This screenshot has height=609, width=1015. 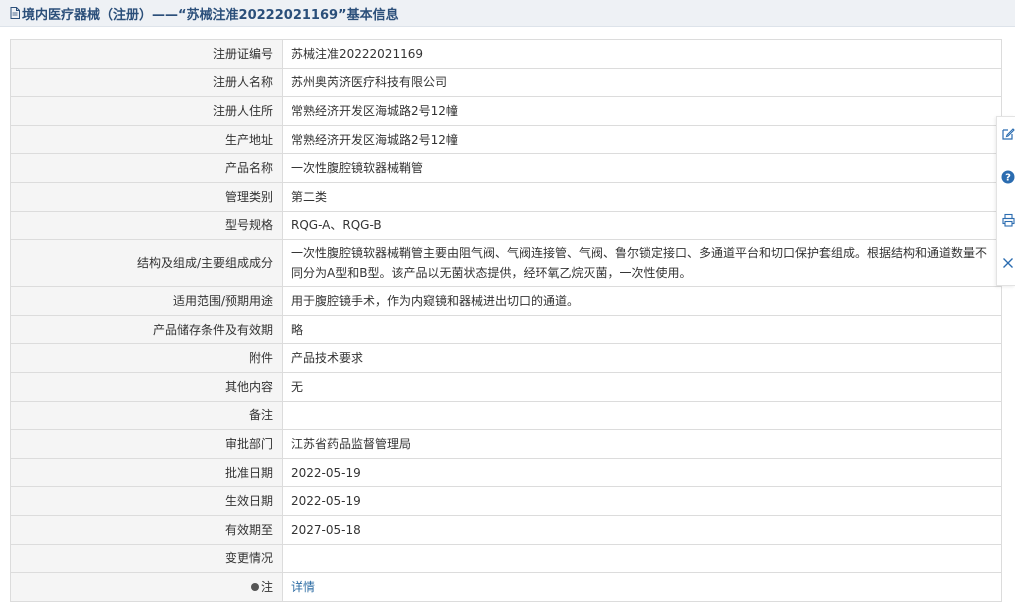 I want to click on row-label: 结构及组成/主要组成成分, so click(x=146, y=263).